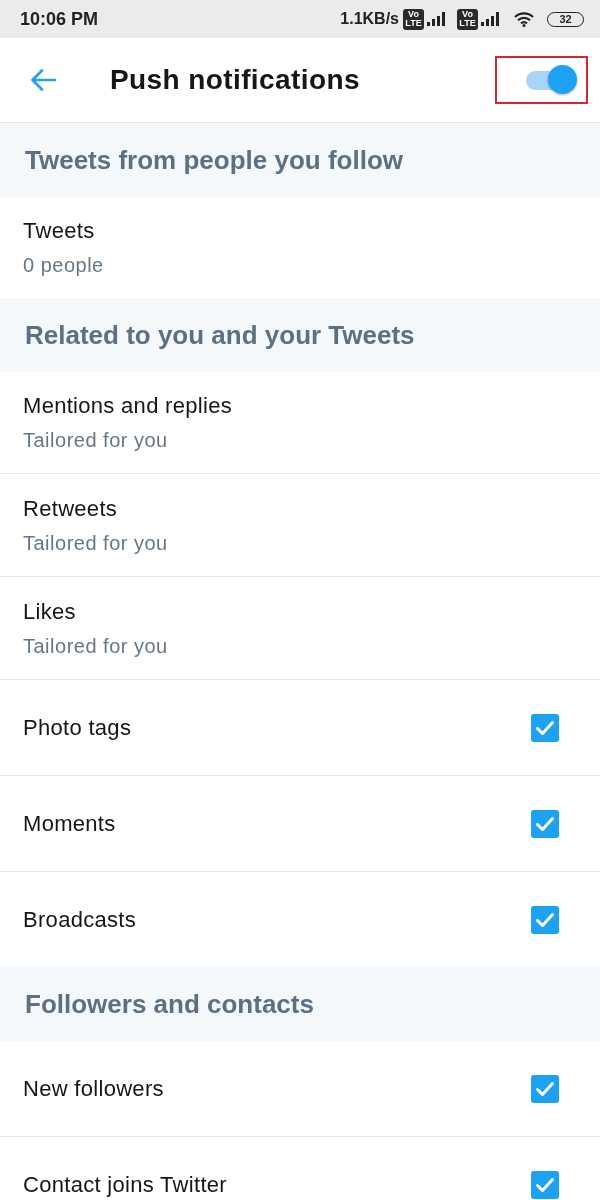 This screenshot has width=600, height=1200. I want to click on setting-label: Photo tags, so click(77, 727).